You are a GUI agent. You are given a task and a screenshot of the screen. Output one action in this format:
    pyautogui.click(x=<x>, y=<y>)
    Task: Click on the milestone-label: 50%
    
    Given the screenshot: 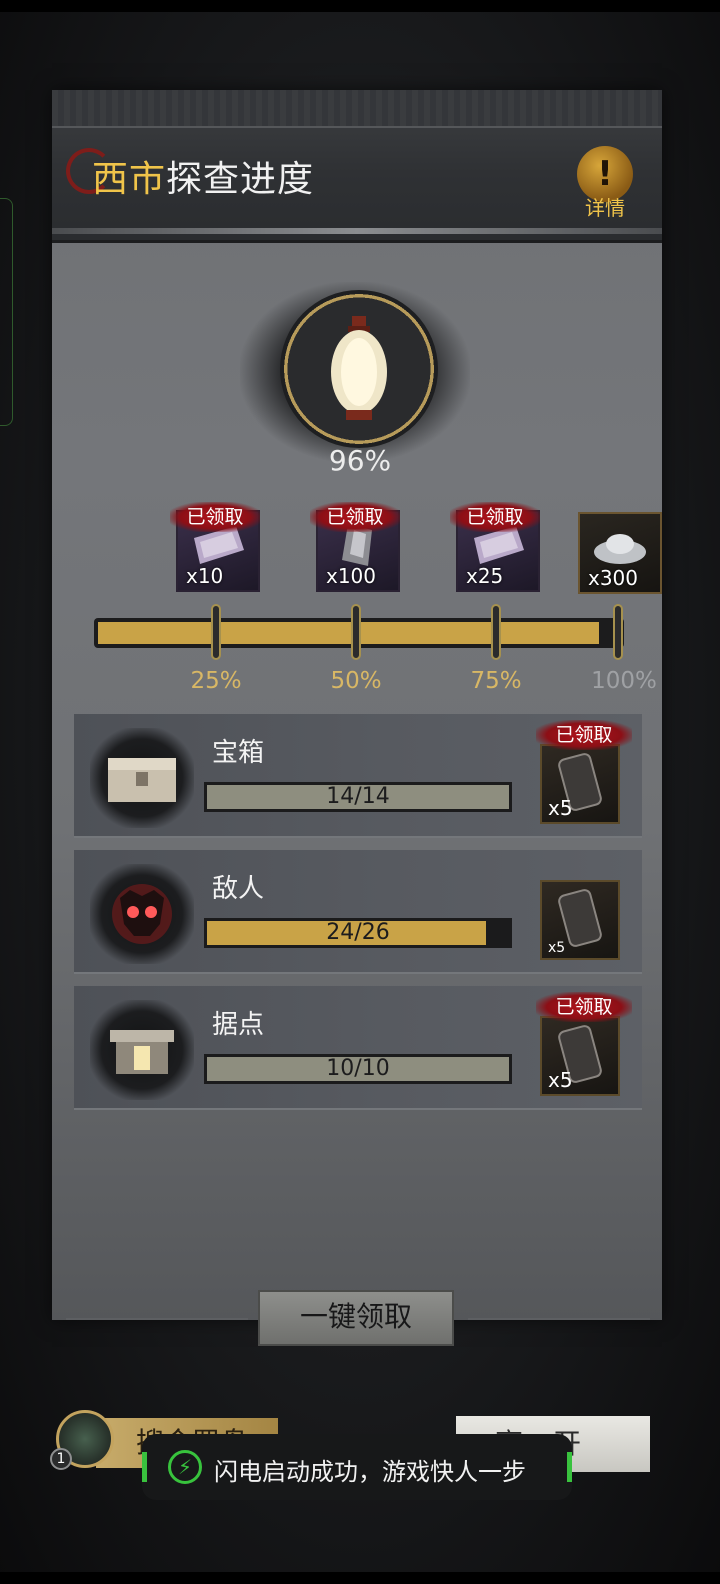 What is the action you would take?
    pyautogui.click(x=356, y=681)
    